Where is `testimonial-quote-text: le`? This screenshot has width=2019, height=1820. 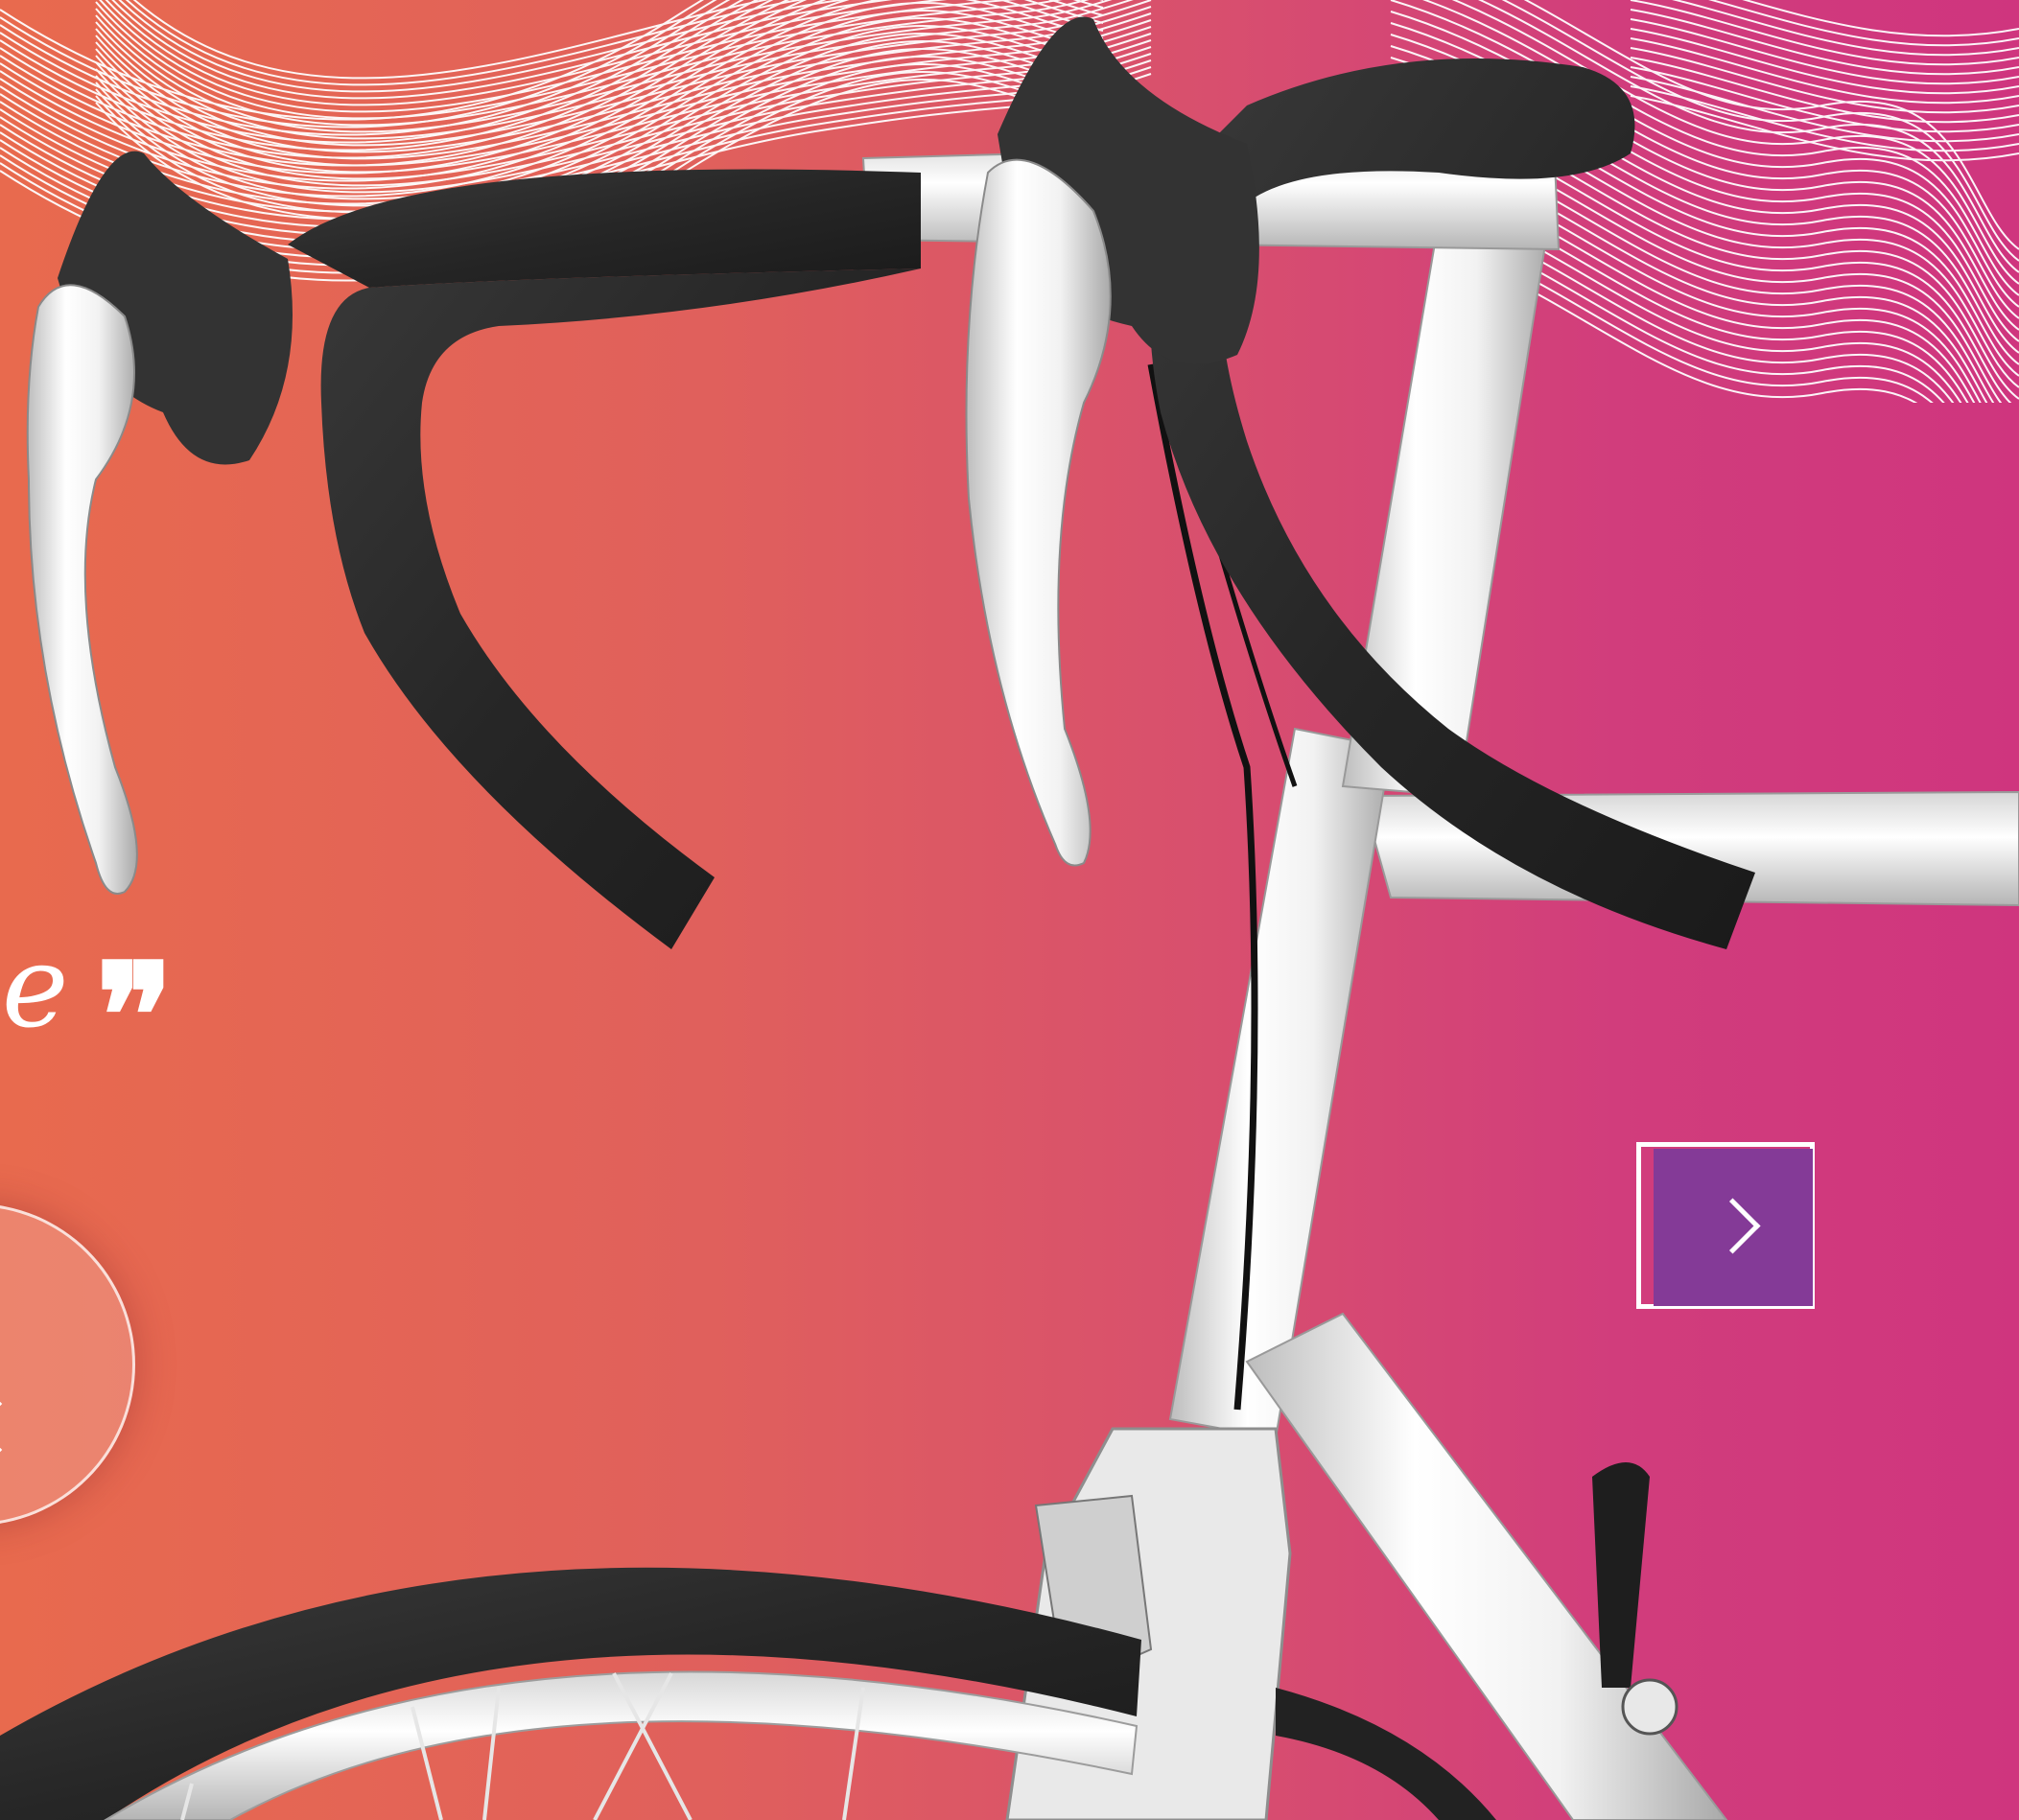 testimonial-quote-text: le is located at coordinates (35, 987).